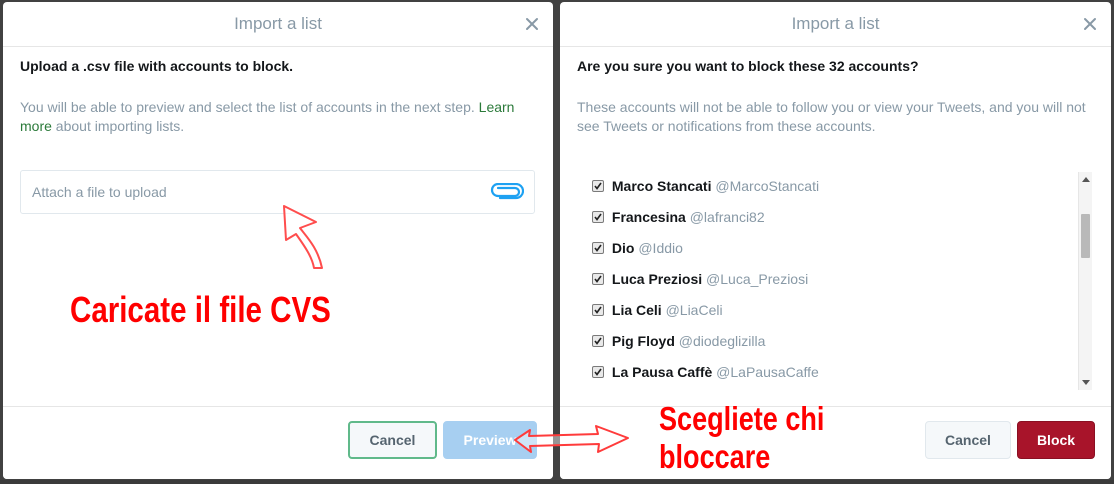 Image resolution: width=1114 pixels, height=484 pixels. I want to click on account-name: La Pausa Caffè, so click(662, 372).